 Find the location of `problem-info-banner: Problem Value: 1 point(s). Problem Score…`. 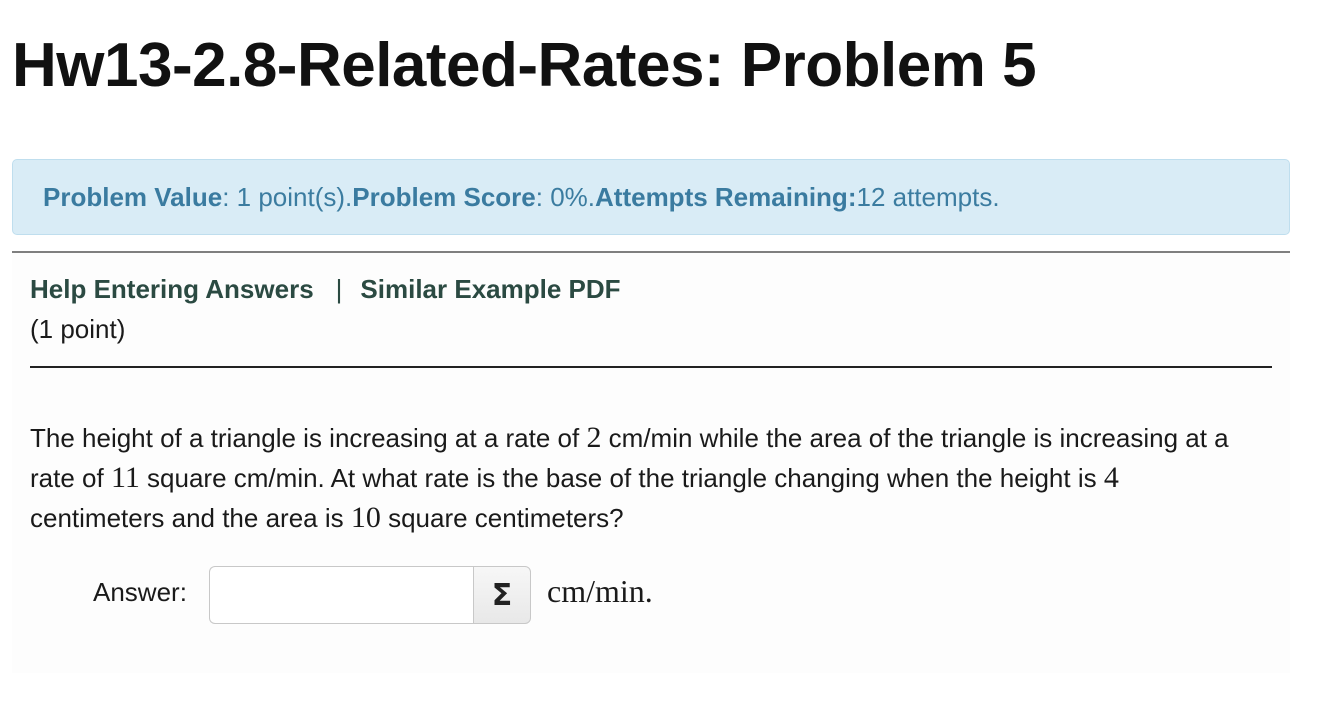

problem-info-banner: Problem Value: 1 point(s). Problem Score… is located at coordinates (651, 197).